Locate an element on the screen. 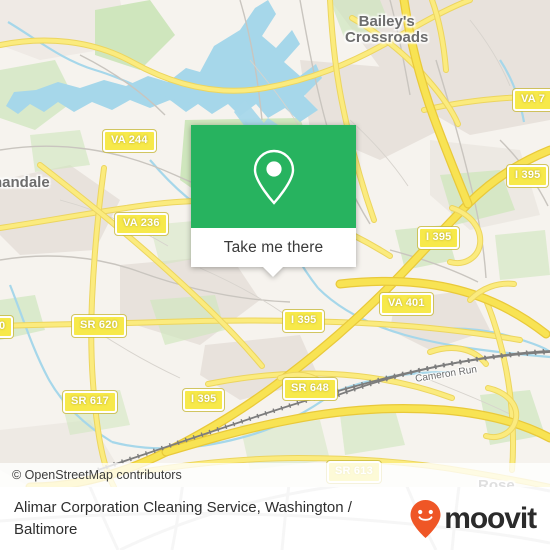 The width and height of the screenshot is (550, 550). road-shield-i-395-c: I 395 is located at coordinates (304, 321).